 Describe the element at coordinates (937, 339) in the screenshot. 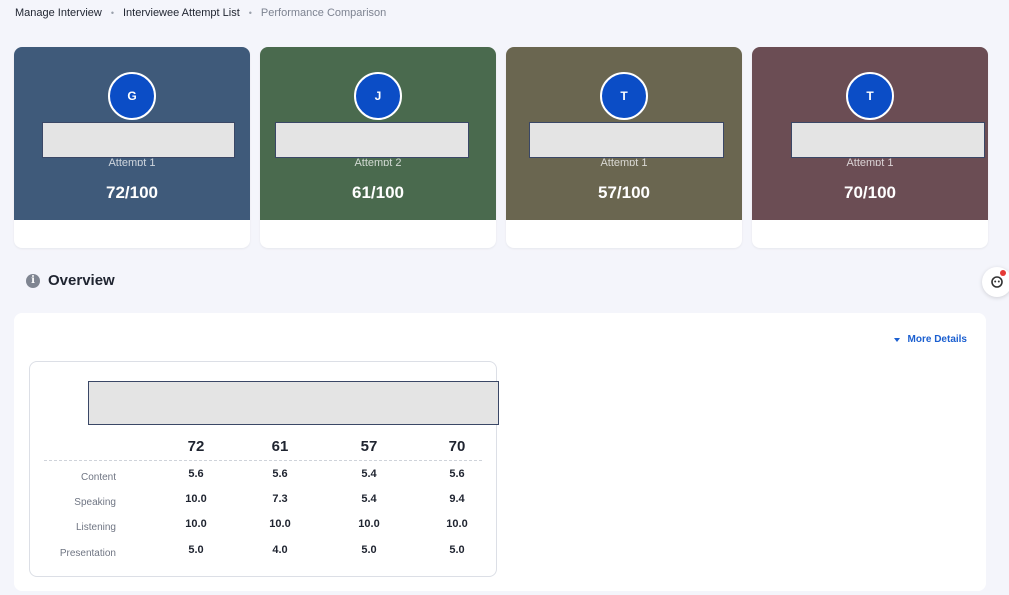

I see `more-details-label: More Details` at that location.